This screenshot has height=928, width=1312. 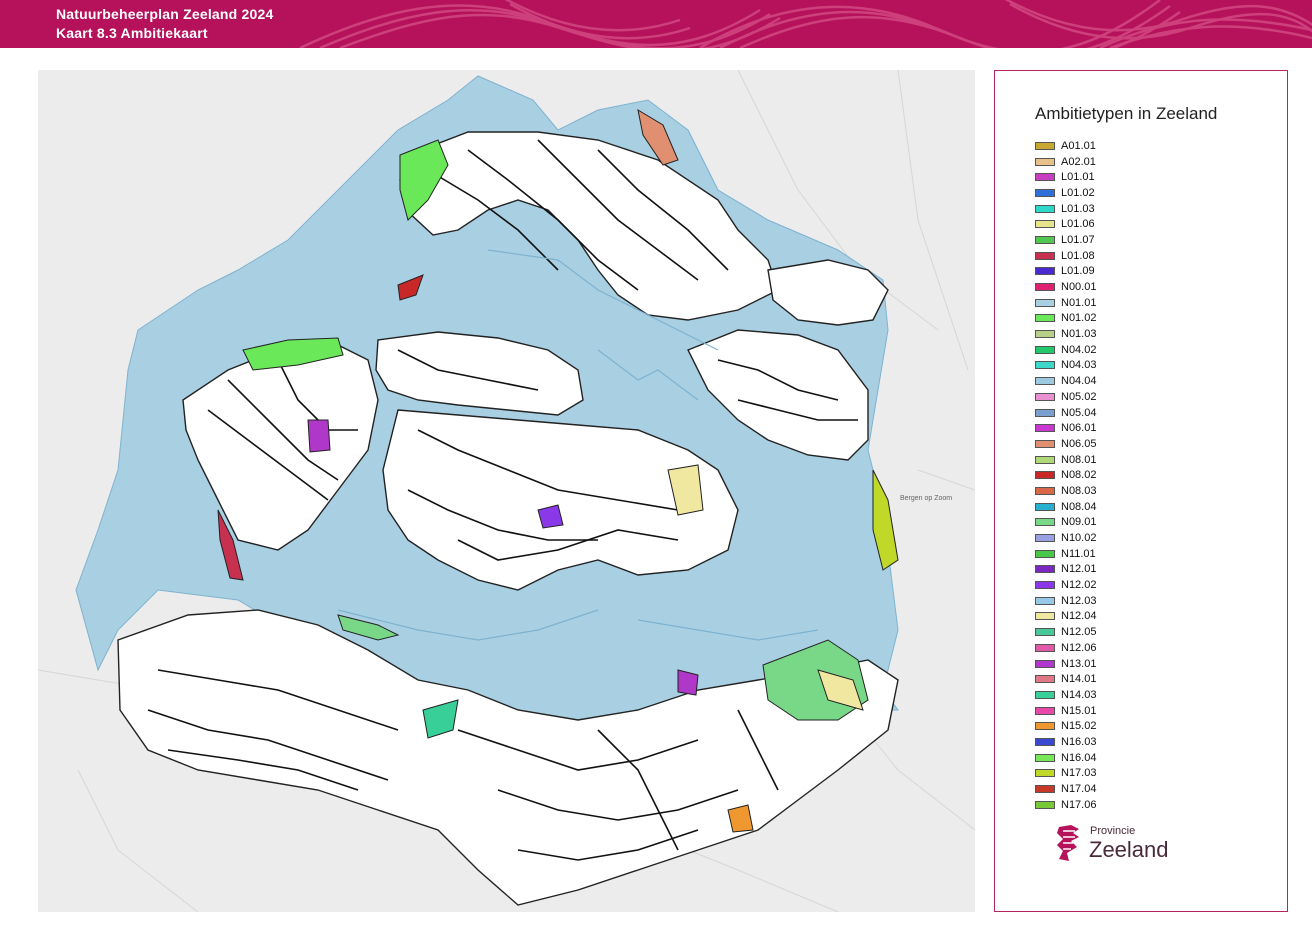 I want to click on legend-label: N06.01, so click(x=1079, y=428).